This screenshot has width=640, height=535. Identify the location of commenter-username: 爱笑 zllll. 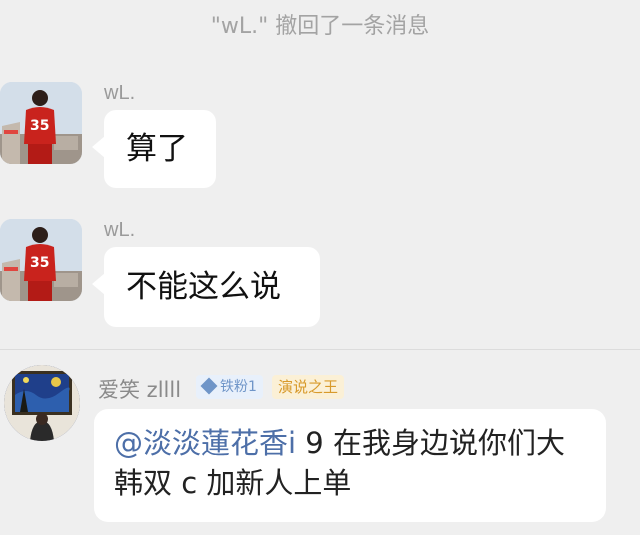
(139, 389).